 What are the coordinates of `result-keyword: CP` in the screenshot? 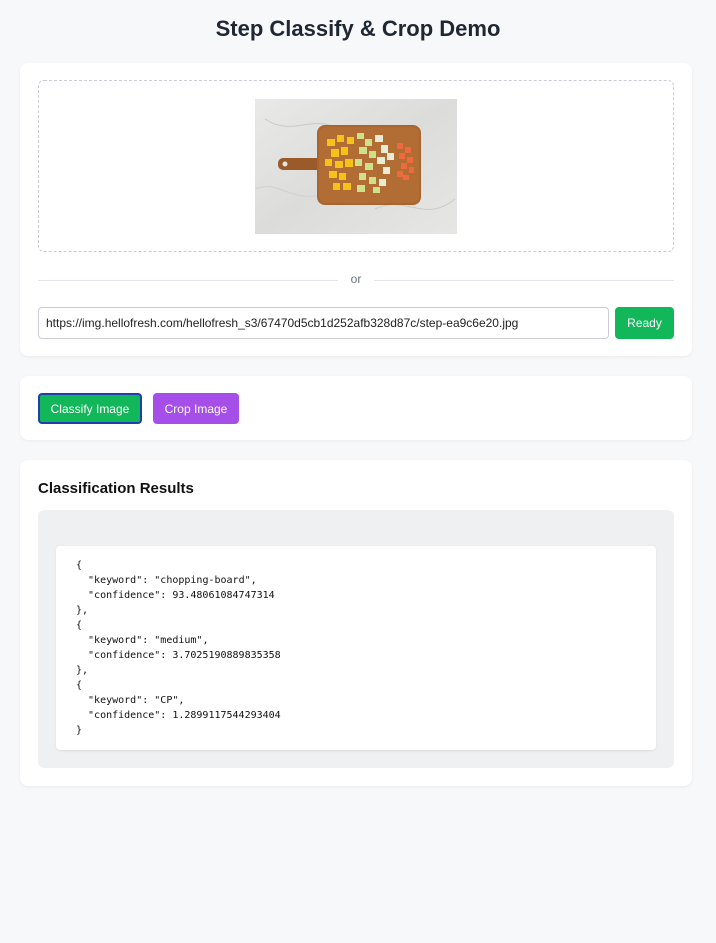 It's located at (166, 700).